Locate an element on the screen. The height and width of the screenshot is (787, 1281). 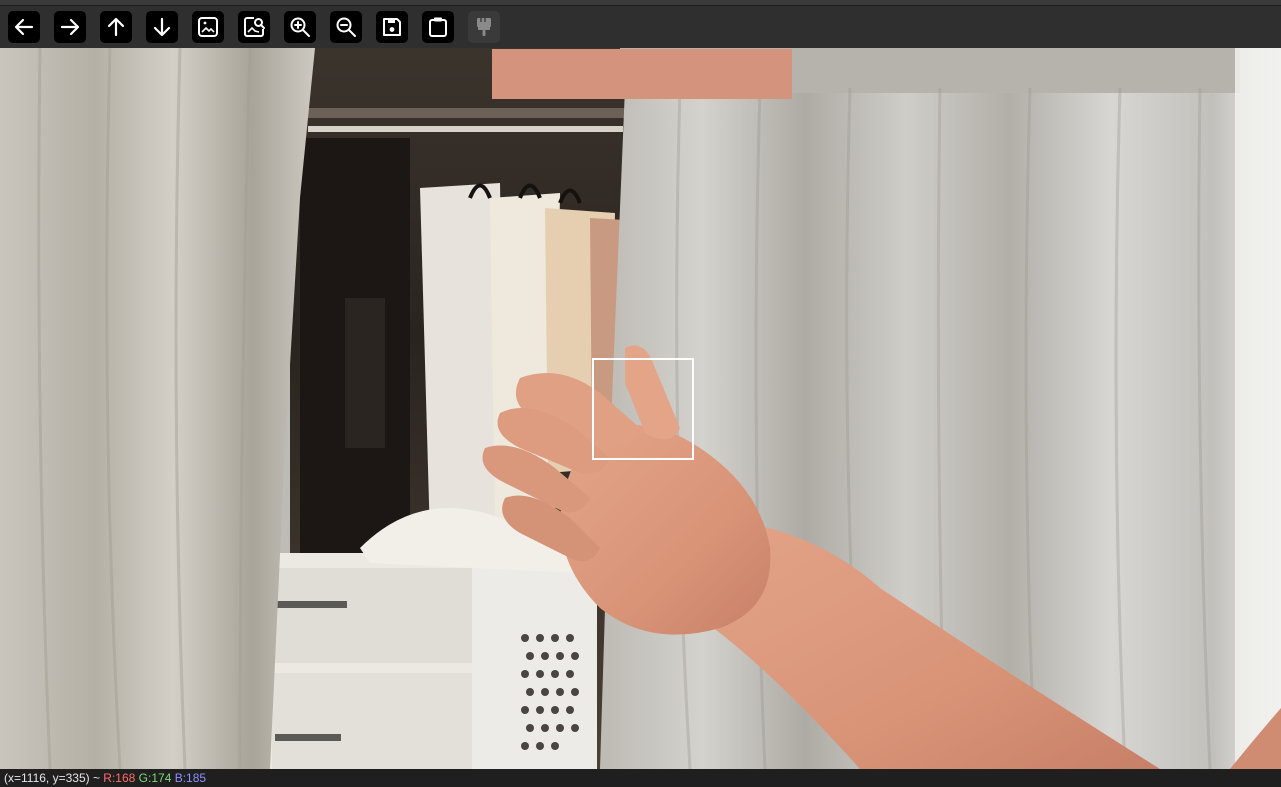
pan-up-button is located at coordinates (116, 27).